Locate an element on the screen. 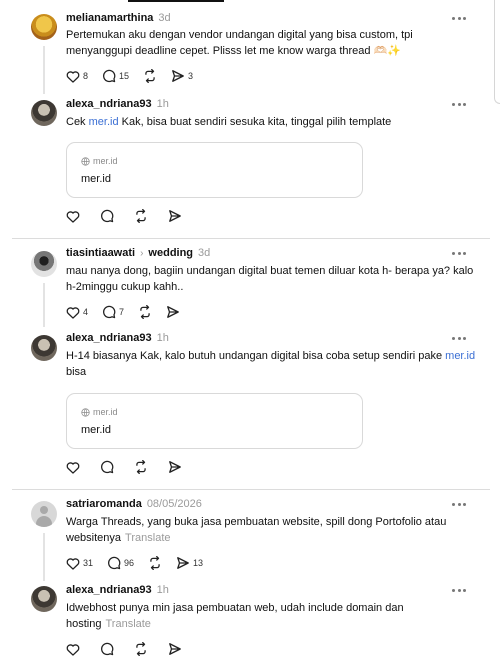 This screenshot has height=669, width=500. like-button: 31 is located at coordinates (79, 563).